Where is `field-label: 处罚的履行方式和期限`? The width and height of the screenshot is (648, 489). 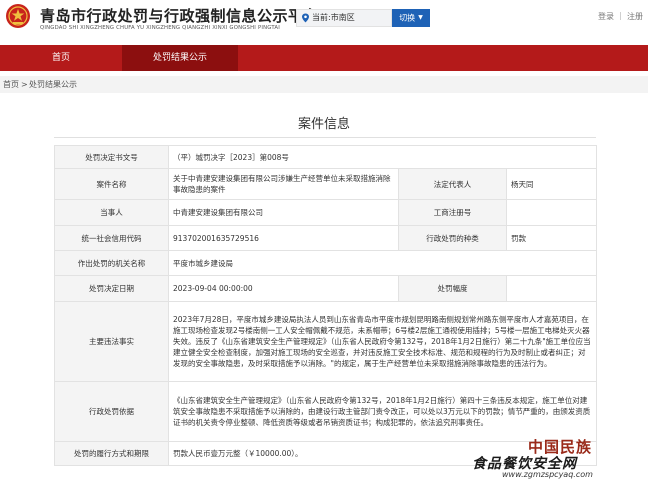 field-label: 处罚的履行方式和期限 is located at coordinates (111, 453).